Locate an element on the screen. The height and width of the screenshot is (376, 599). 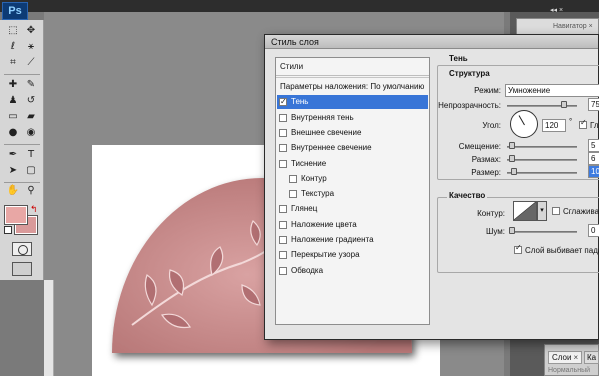
distance-input: 5 is located at coordinates (593, 145).